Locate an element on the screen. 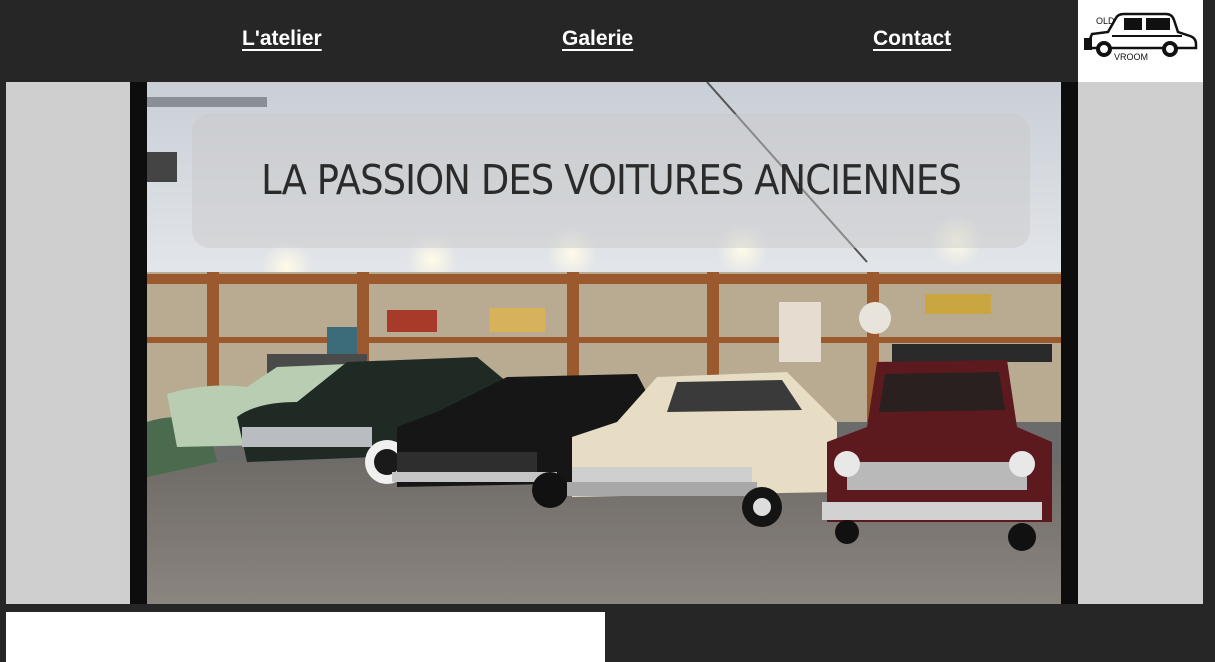 This screenshot has width=1215, height=662. nav-link-galerie: Galerie is located at coordinates (597, 39).